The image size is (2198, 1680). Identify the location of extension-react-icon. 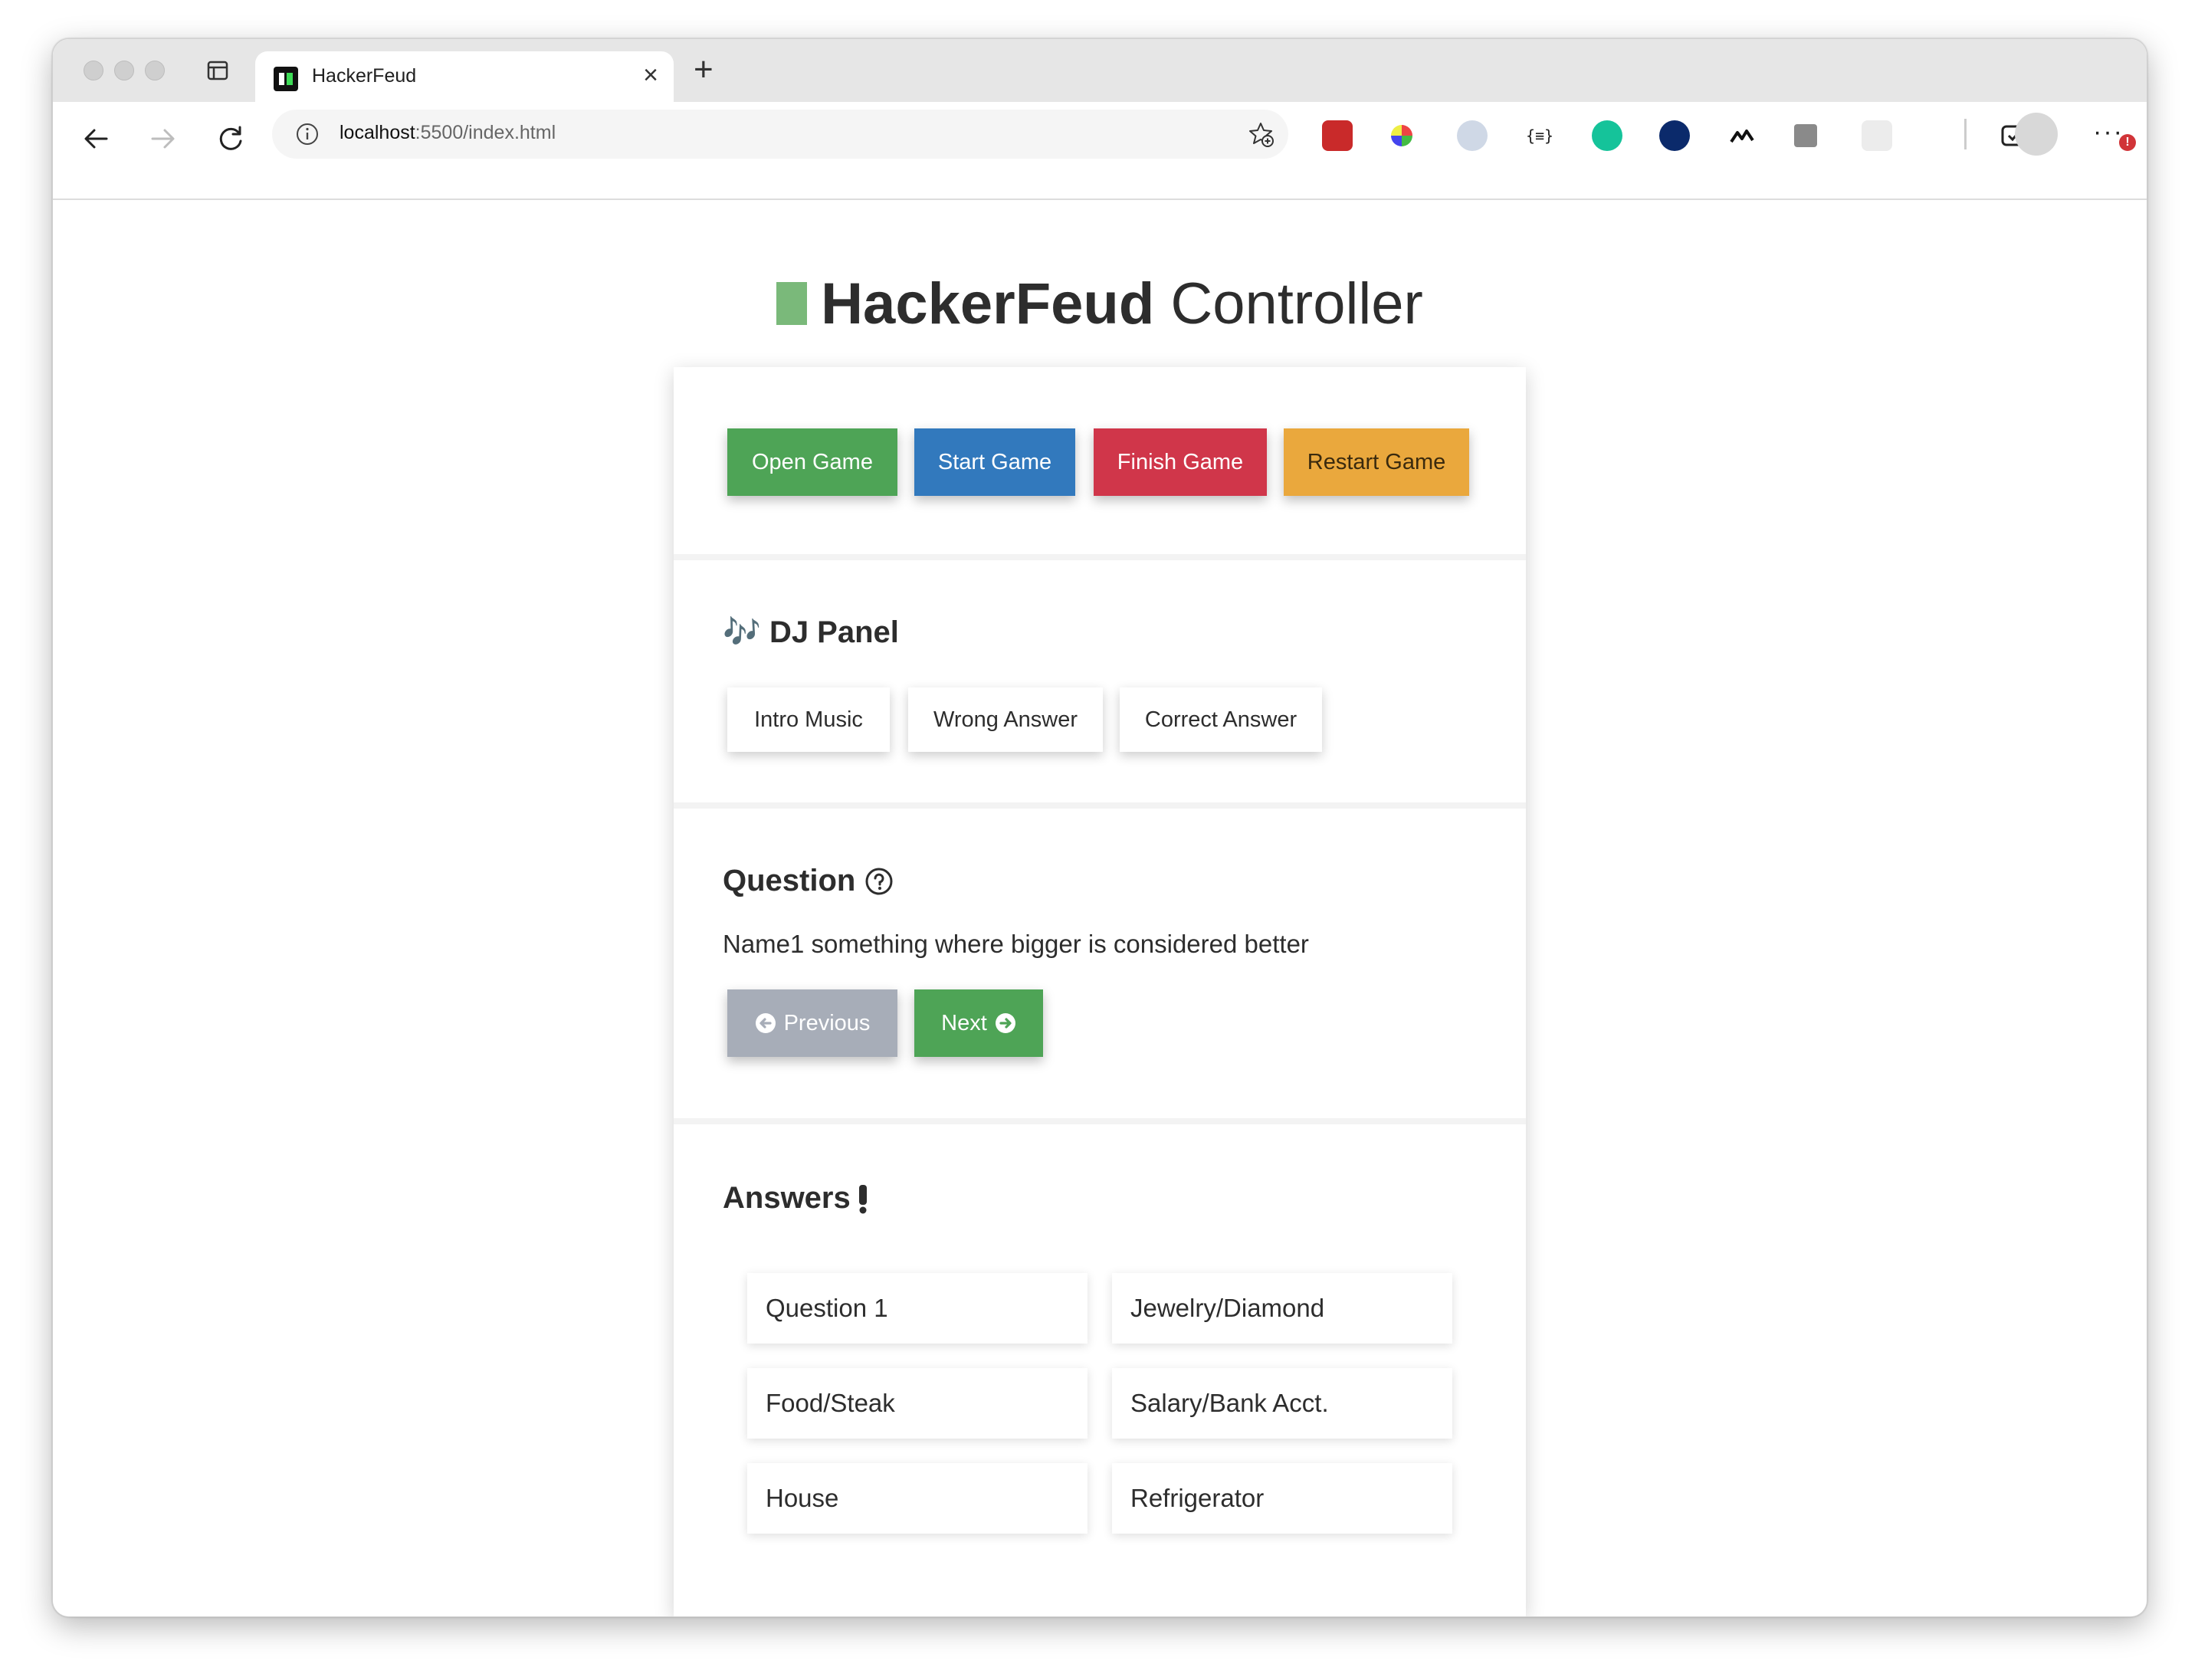
(1877, 135).